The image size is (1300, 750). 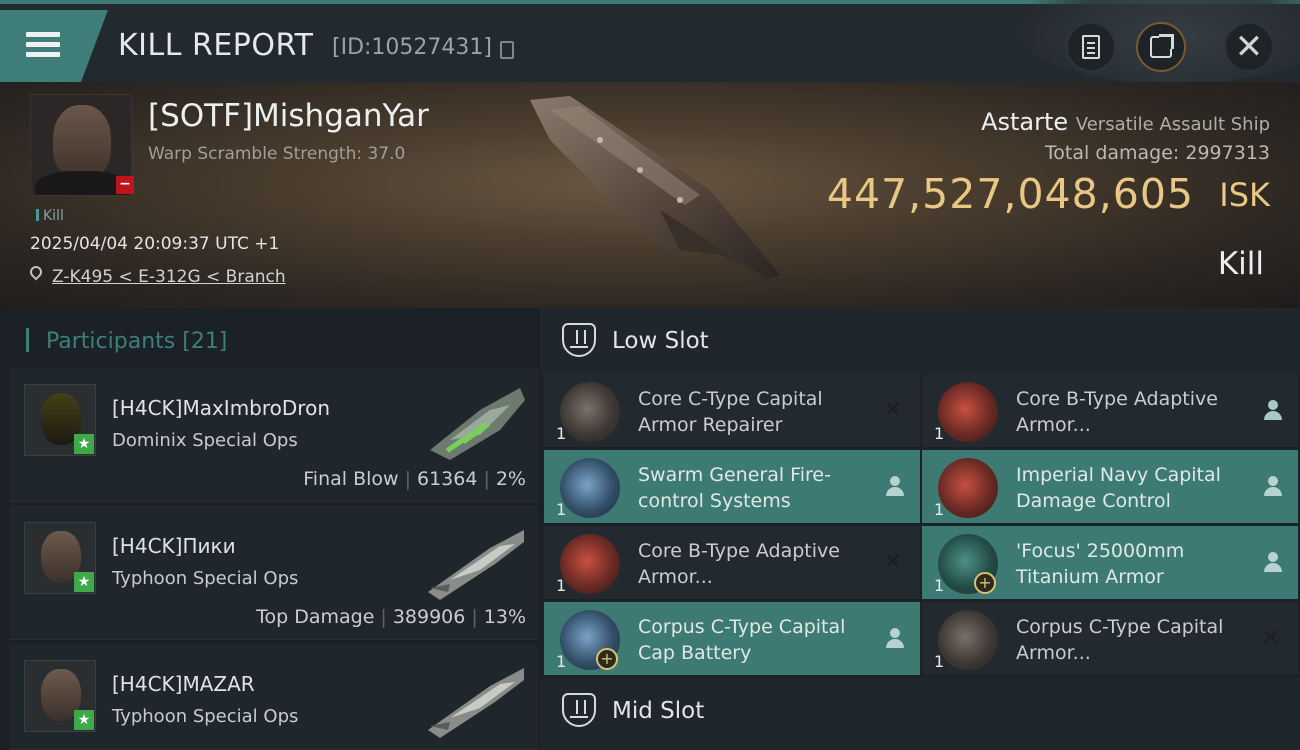 What do you see at coordinates (920, 714) in the screenshot?
I see `mid-slot-header: Mid Slot` at bounding box center [920, 714].